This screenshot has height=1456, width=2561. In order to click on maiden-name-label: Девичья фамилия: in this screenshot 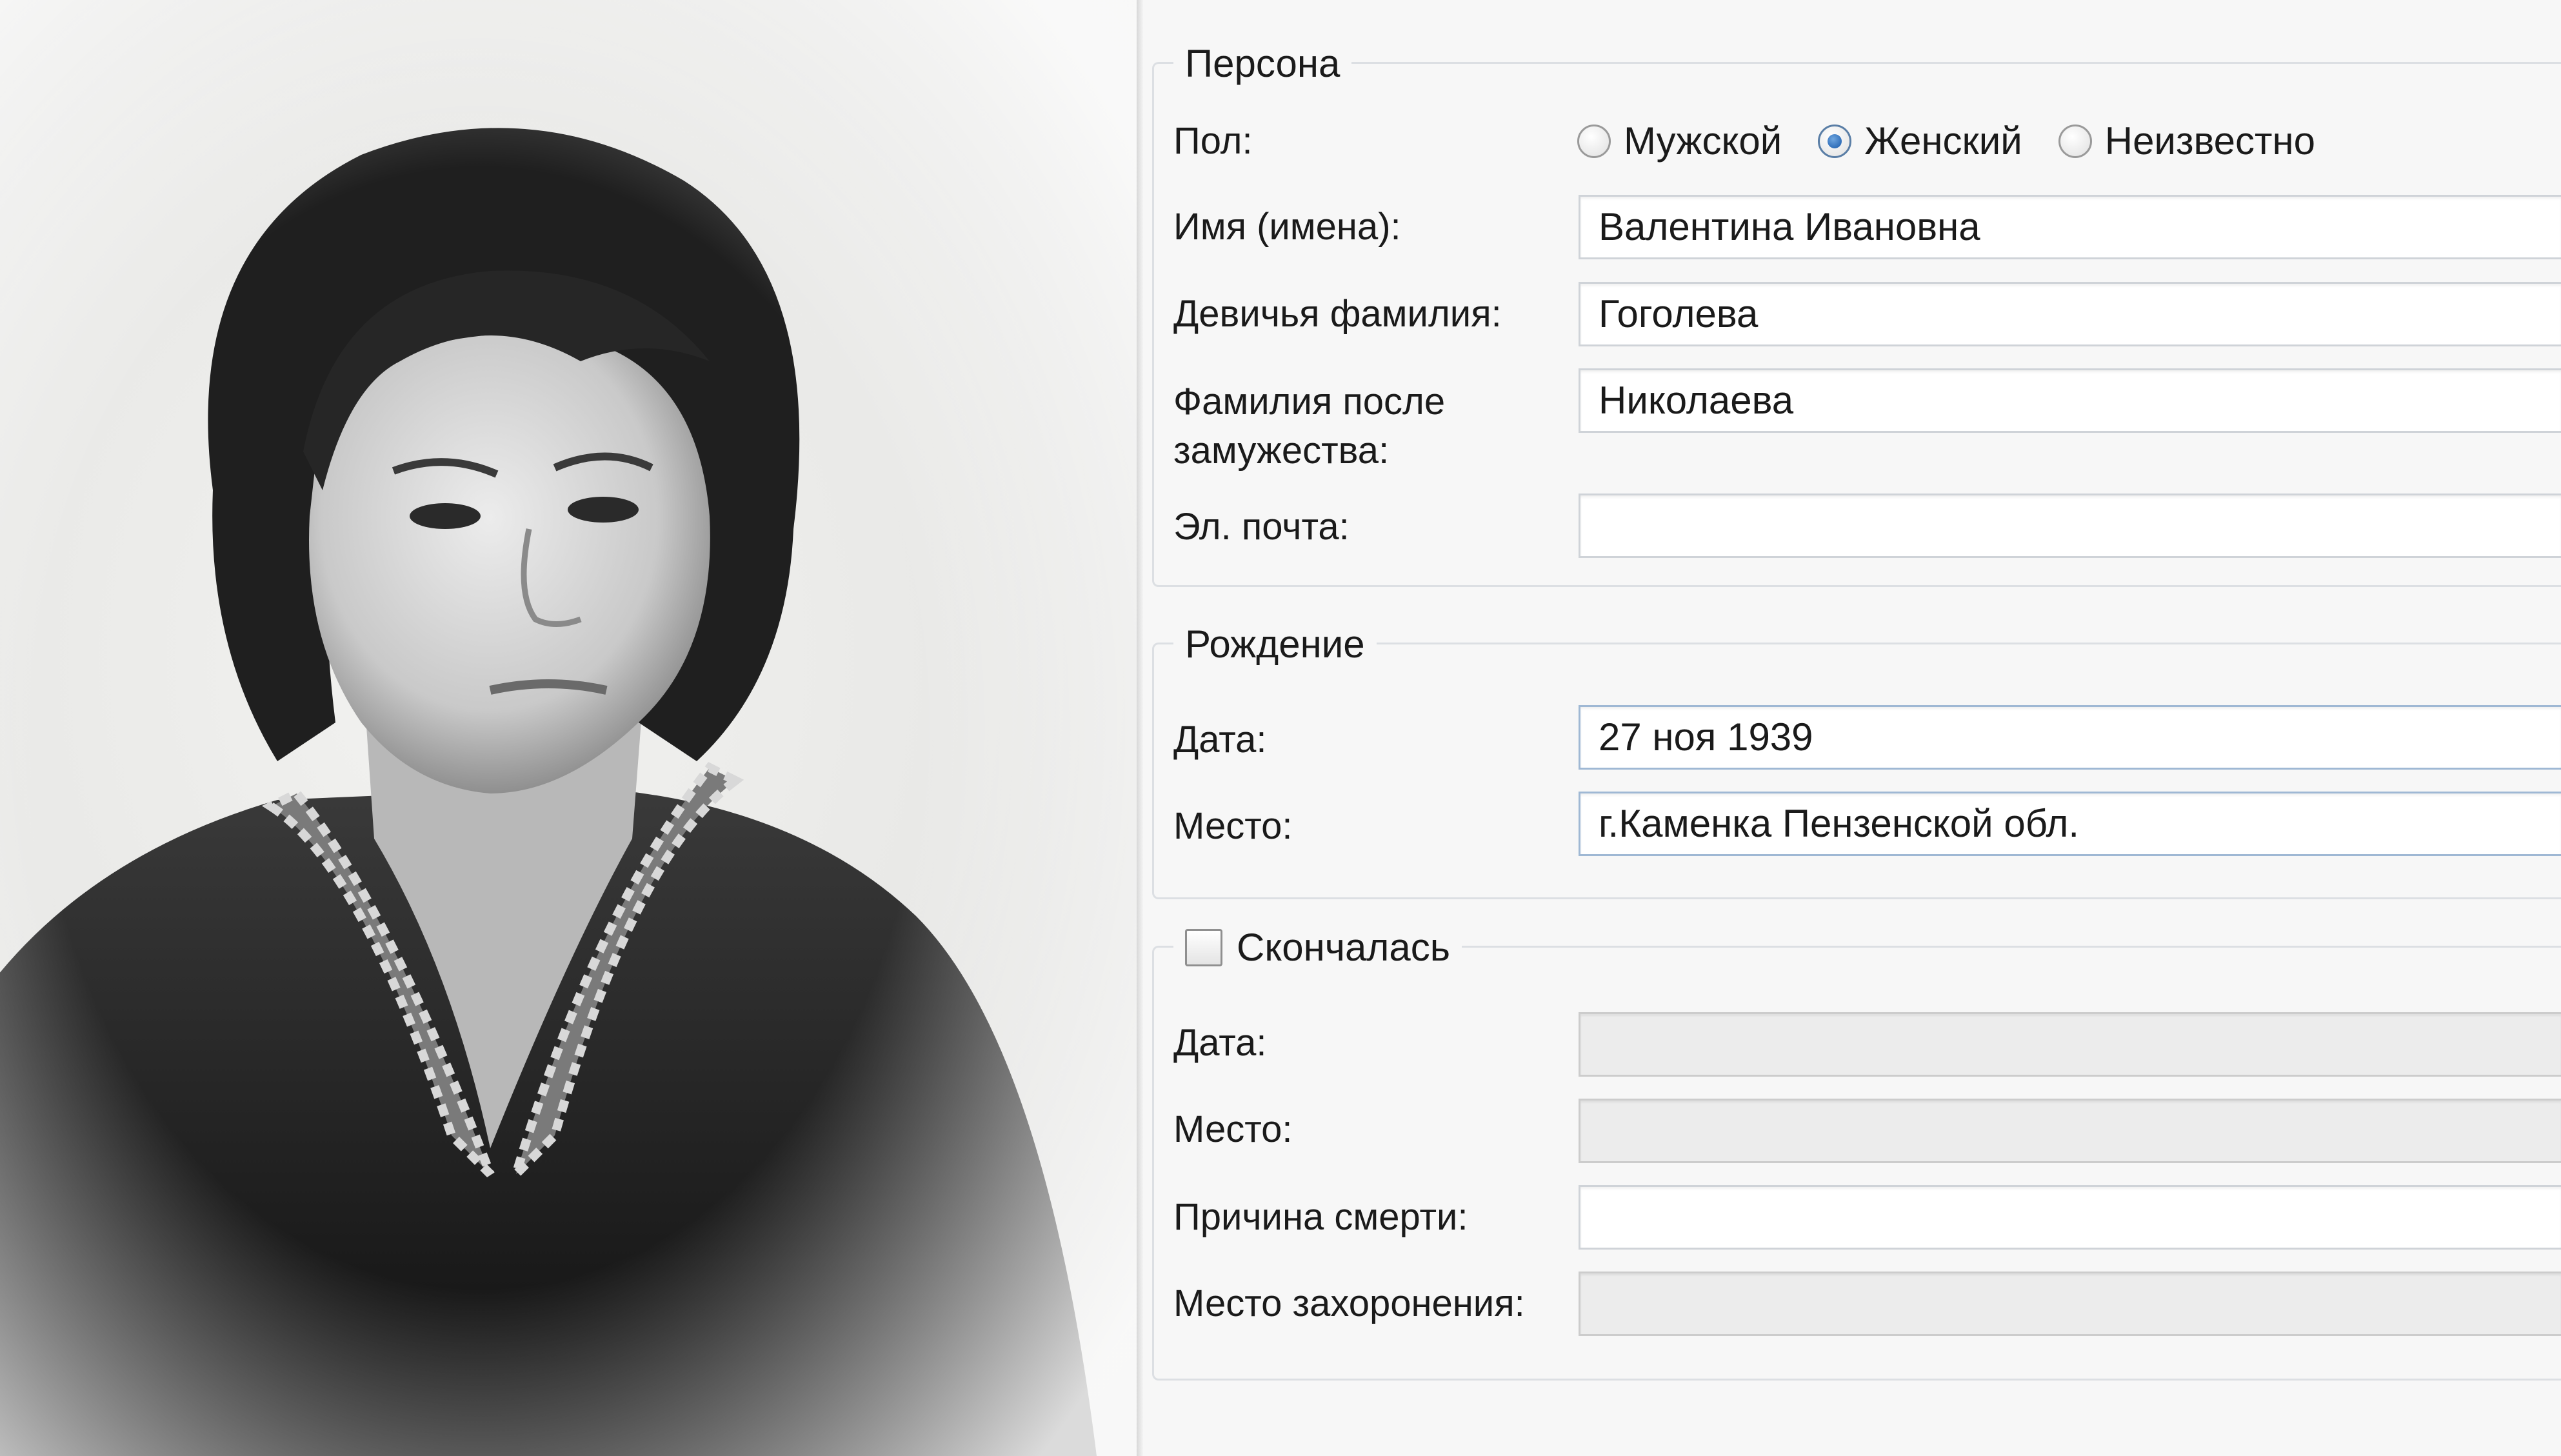, I will do `click(1337, 314)`.